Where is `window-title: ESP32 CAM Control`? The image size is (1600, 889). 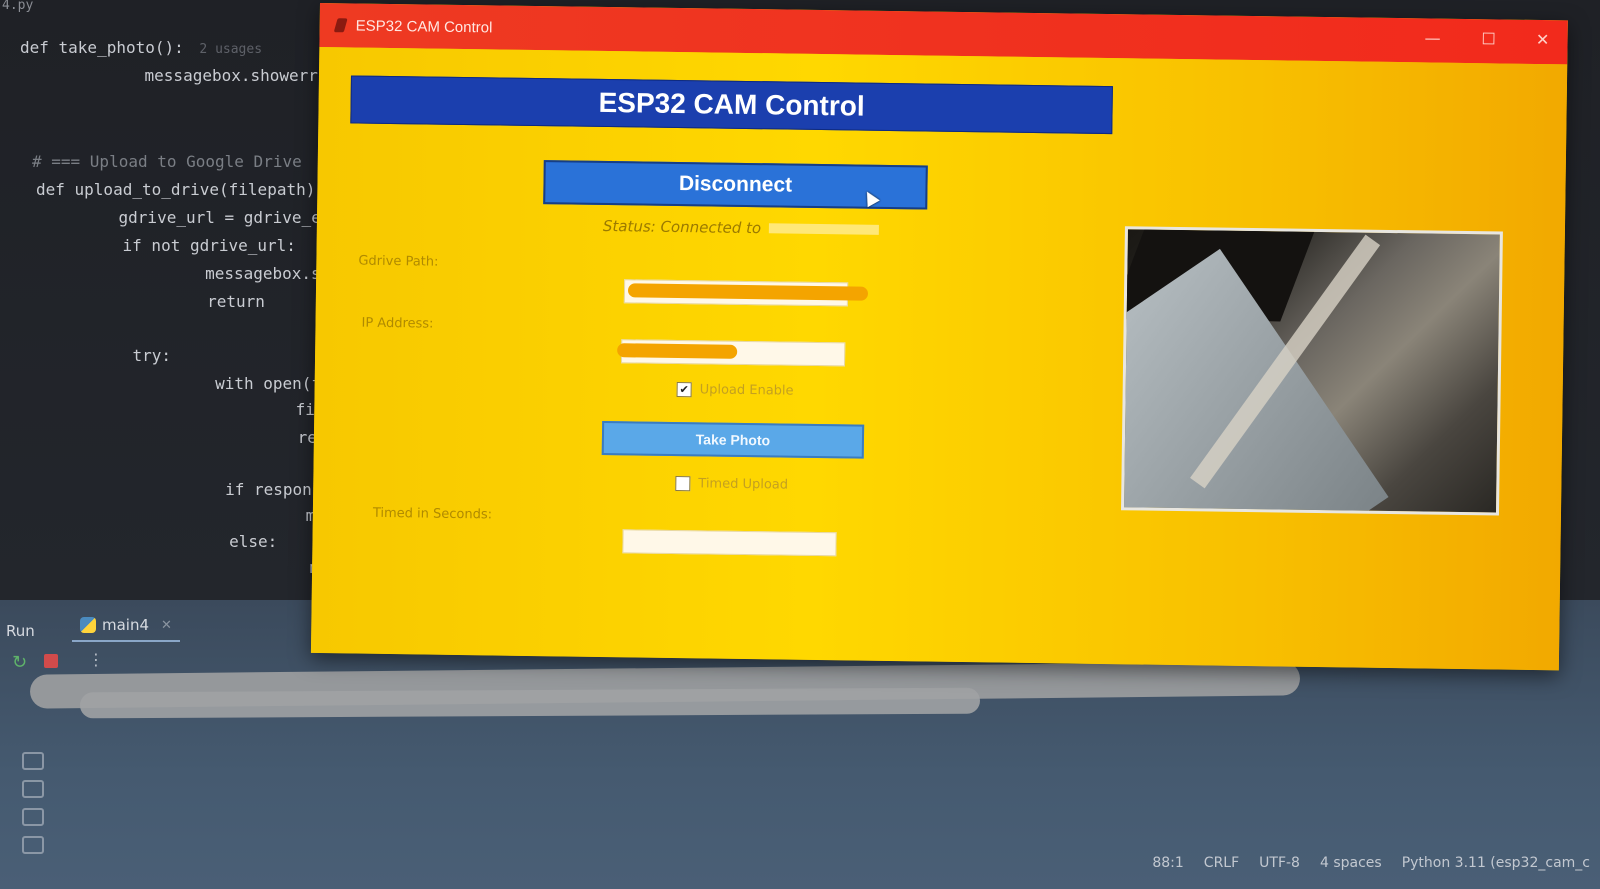 window-title: ESP32 CAM Control is located at coordinates (424, 26).